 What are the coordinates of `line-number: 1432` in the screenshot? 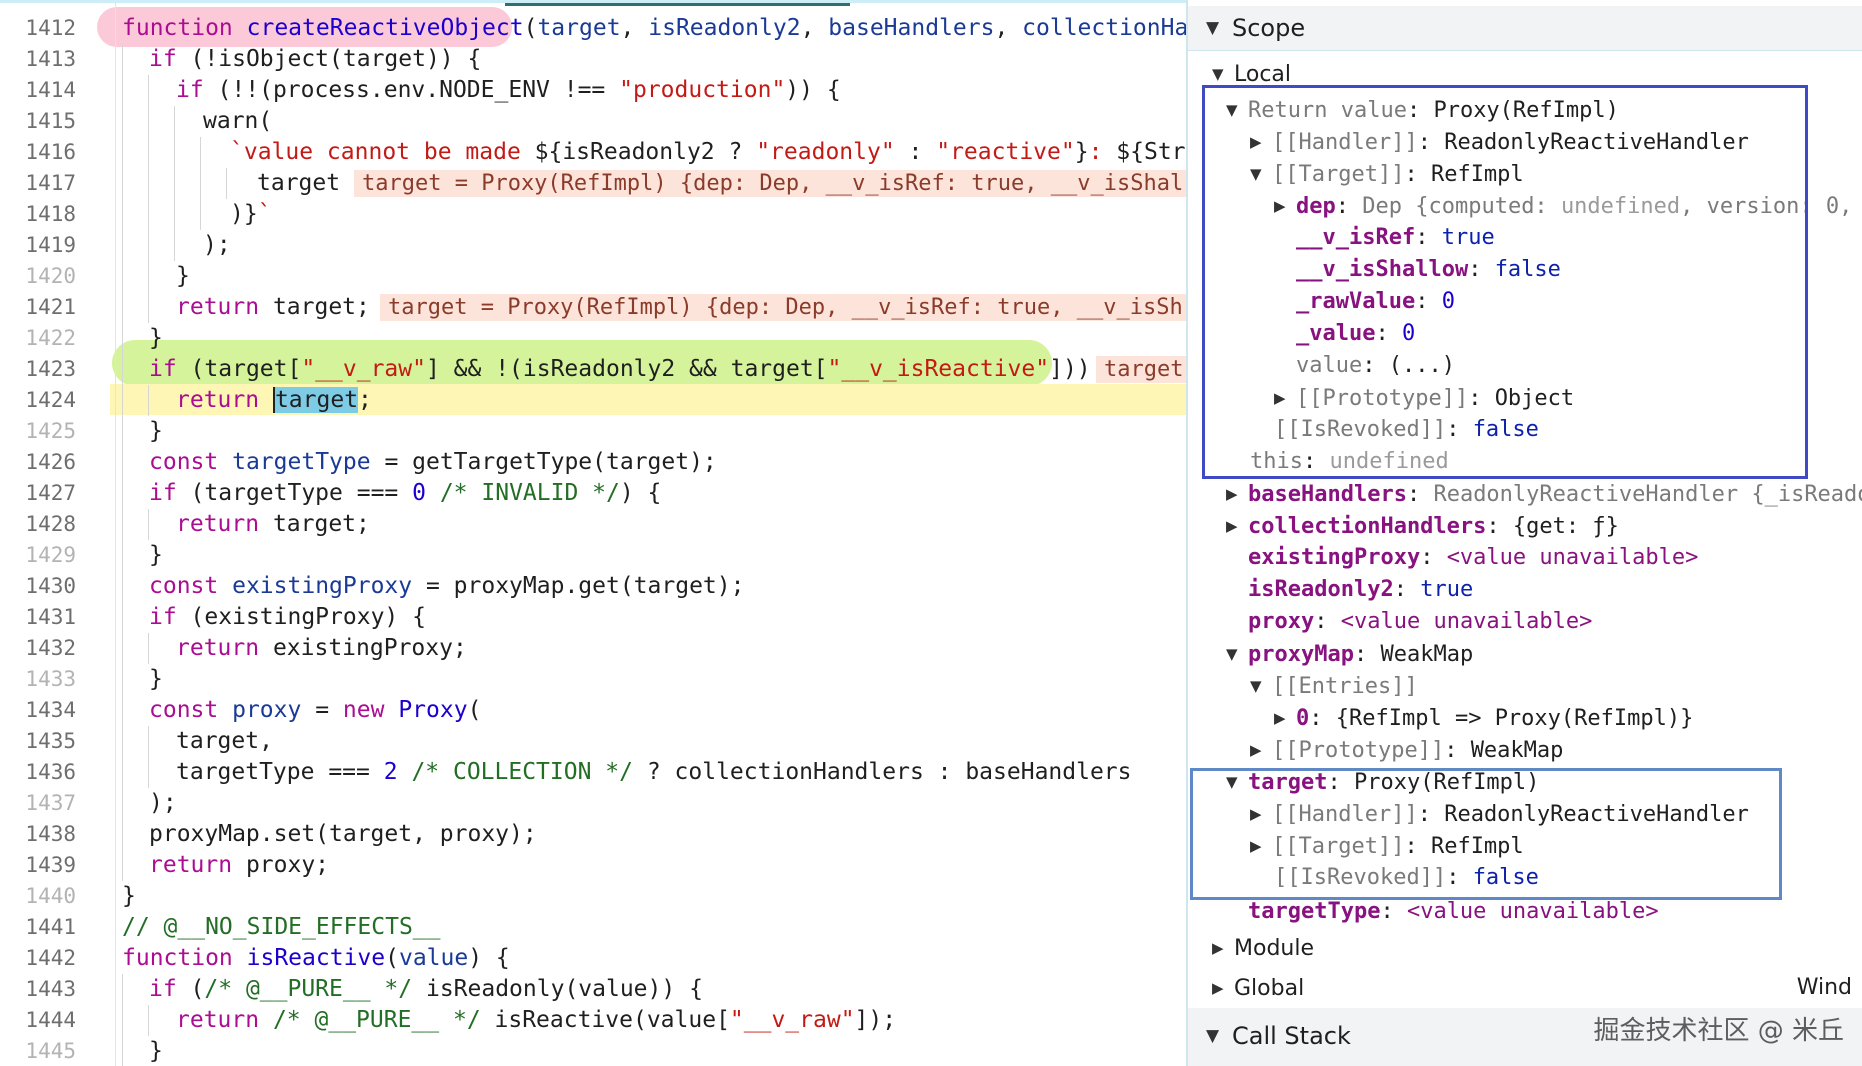 It's located at (38, 648).